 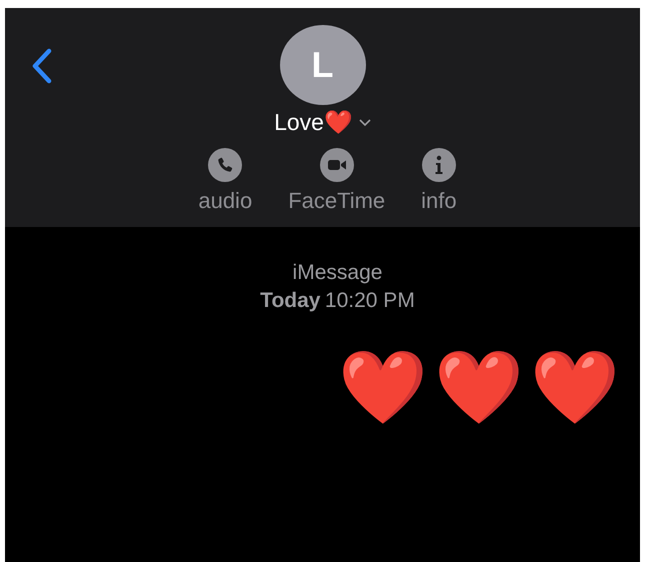 What do you see at coordinates (225, 181) in the screenshot?
I see `contact-action-button: audio` at bounding box center [225, 181].